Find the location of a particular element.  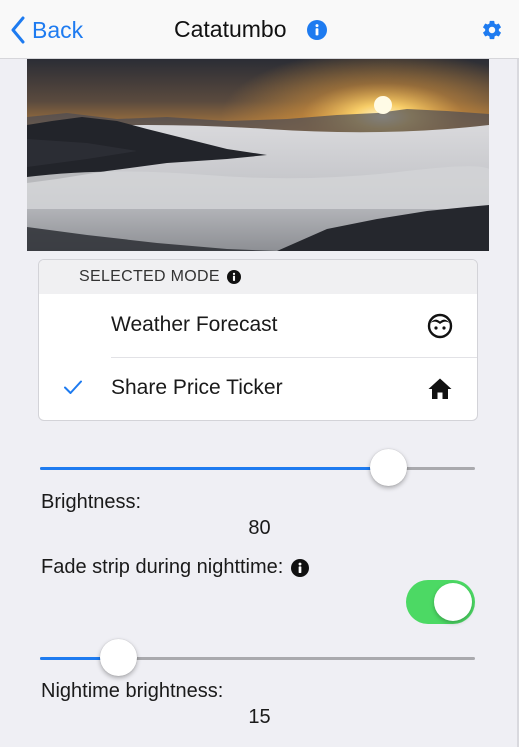

brightness-slider is located at coordinates (257, 468).